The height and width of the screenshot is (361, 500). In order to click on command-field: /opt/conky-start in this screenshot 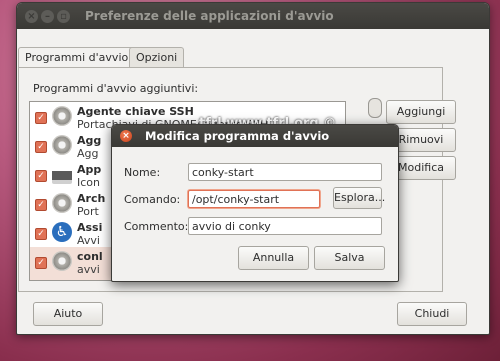, I will do `click(254, 199)`.